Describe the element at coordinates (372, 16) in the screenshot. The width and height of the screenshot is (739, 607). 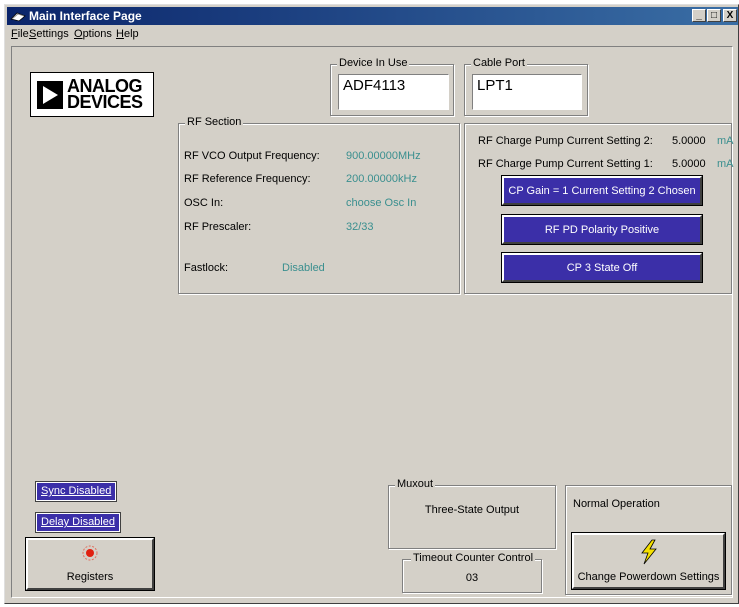
I see `title-bar: Main Interface Page _ □ X` at that location.